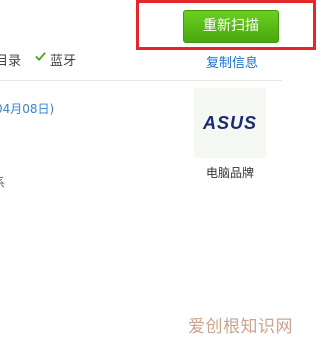  What do you see at coordinates (230, 173) in the screenshot?
I see `brand-label: 电脑品牌` at bounding box center [230, 173].